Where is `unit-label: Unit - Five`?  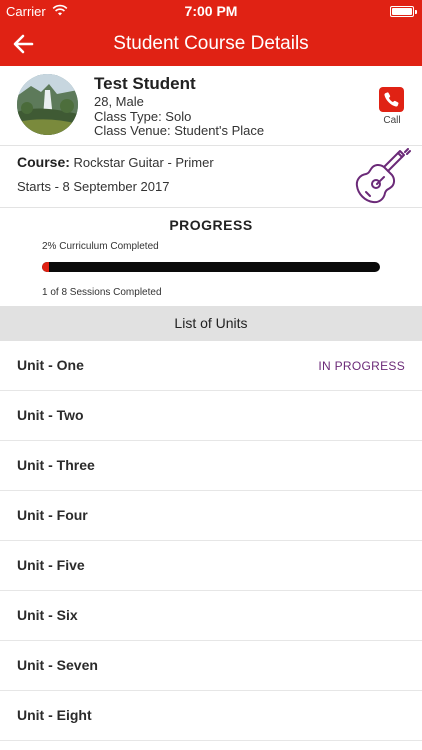
unit-label: Unit - Five is located at coordinates (51, 565).